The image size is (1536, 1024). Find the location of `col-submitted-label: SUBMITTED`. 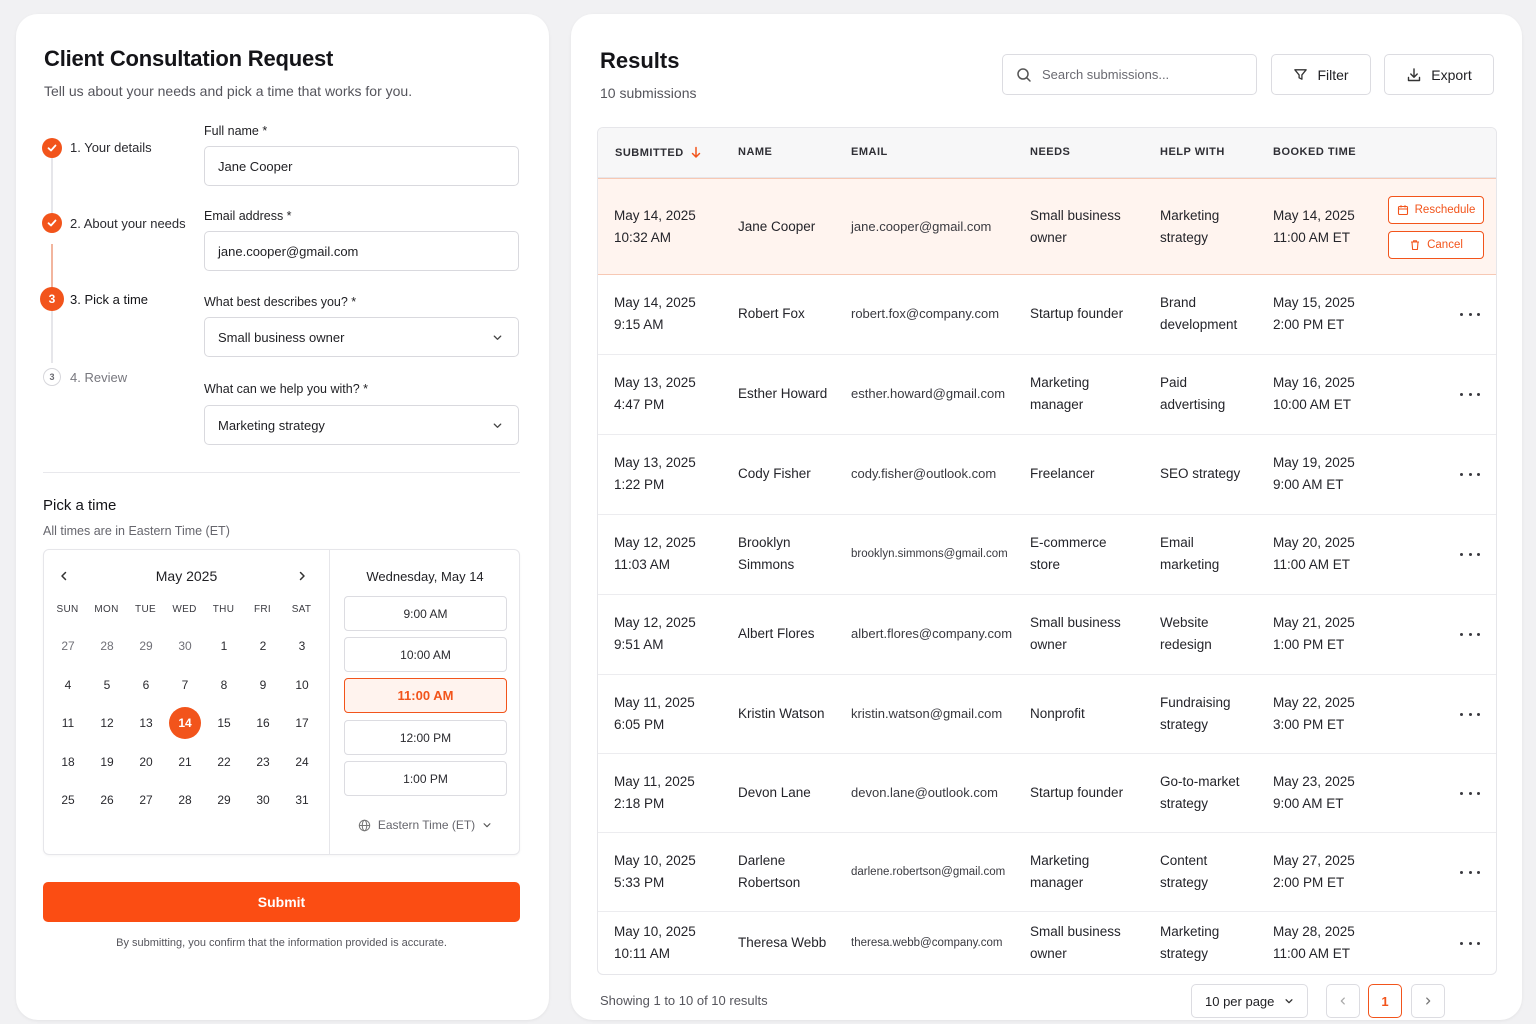

col-submitted-label: SUBMITTED is located at coordinates (649, 152).